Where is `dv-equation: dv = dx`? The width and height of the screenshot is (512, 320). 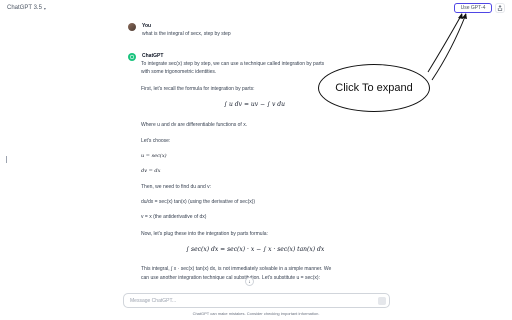 dv-equation: dv = dx is located at coordinates (151, 171).